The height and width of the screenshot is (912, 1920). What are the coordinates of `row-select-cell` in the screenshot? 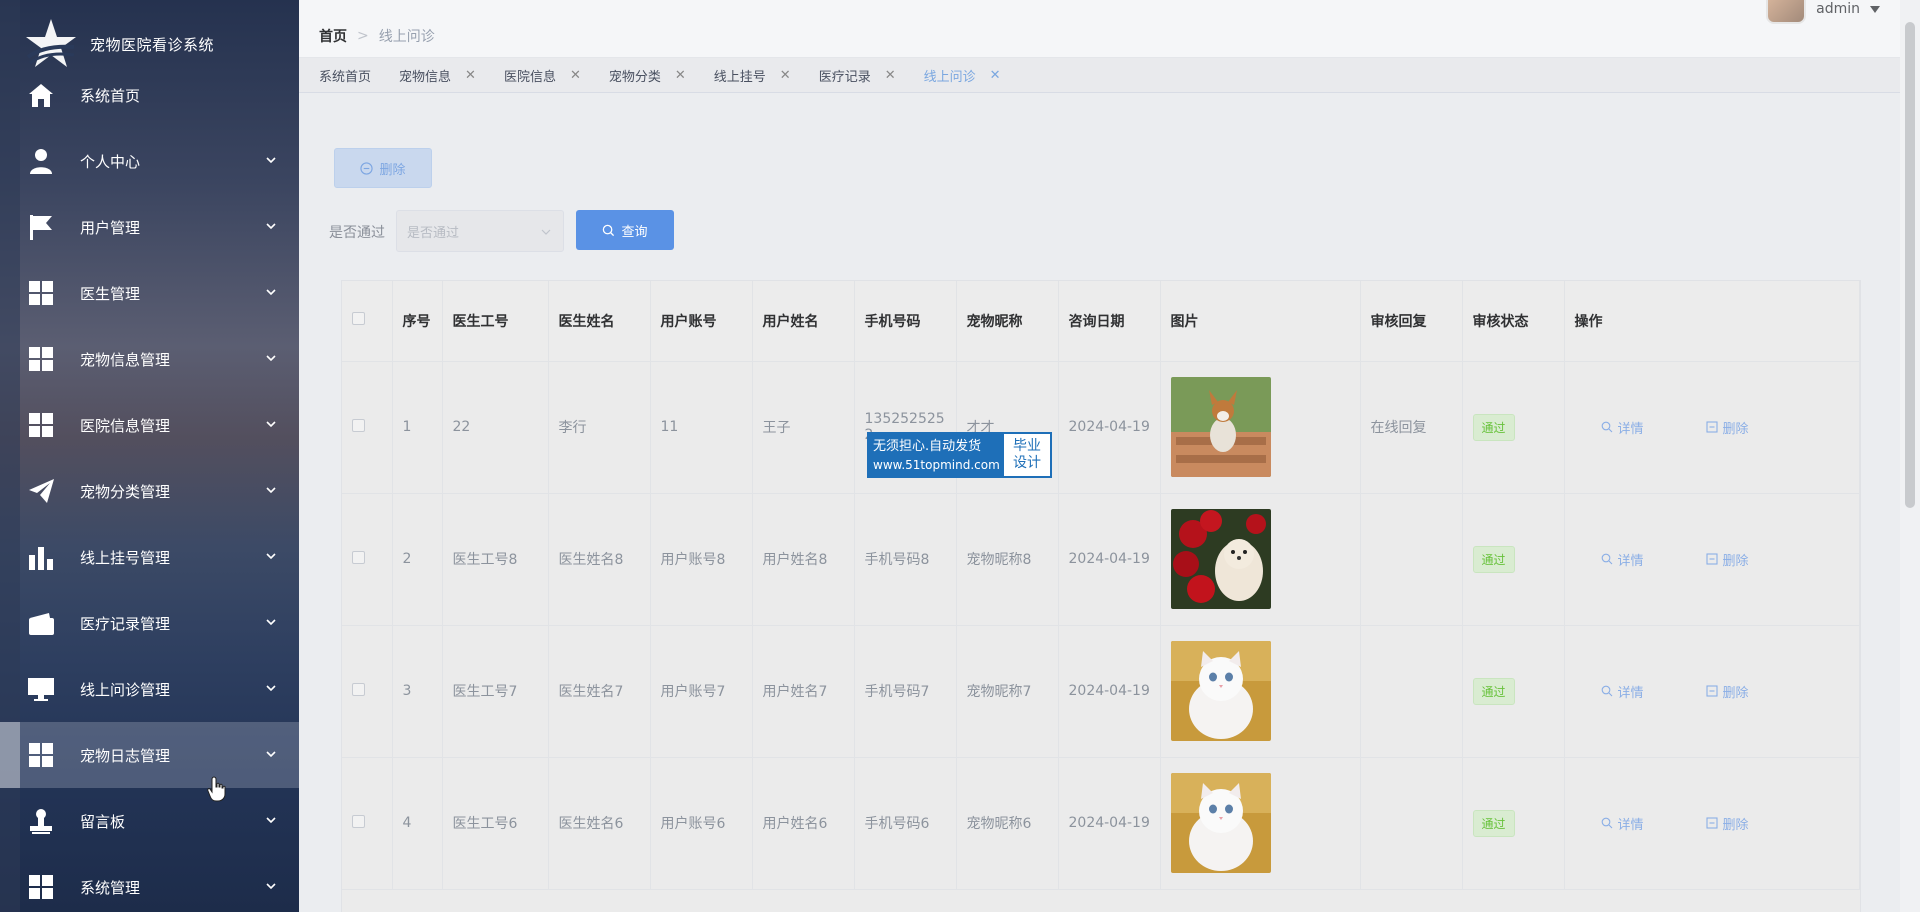 It's located at (367, 823).